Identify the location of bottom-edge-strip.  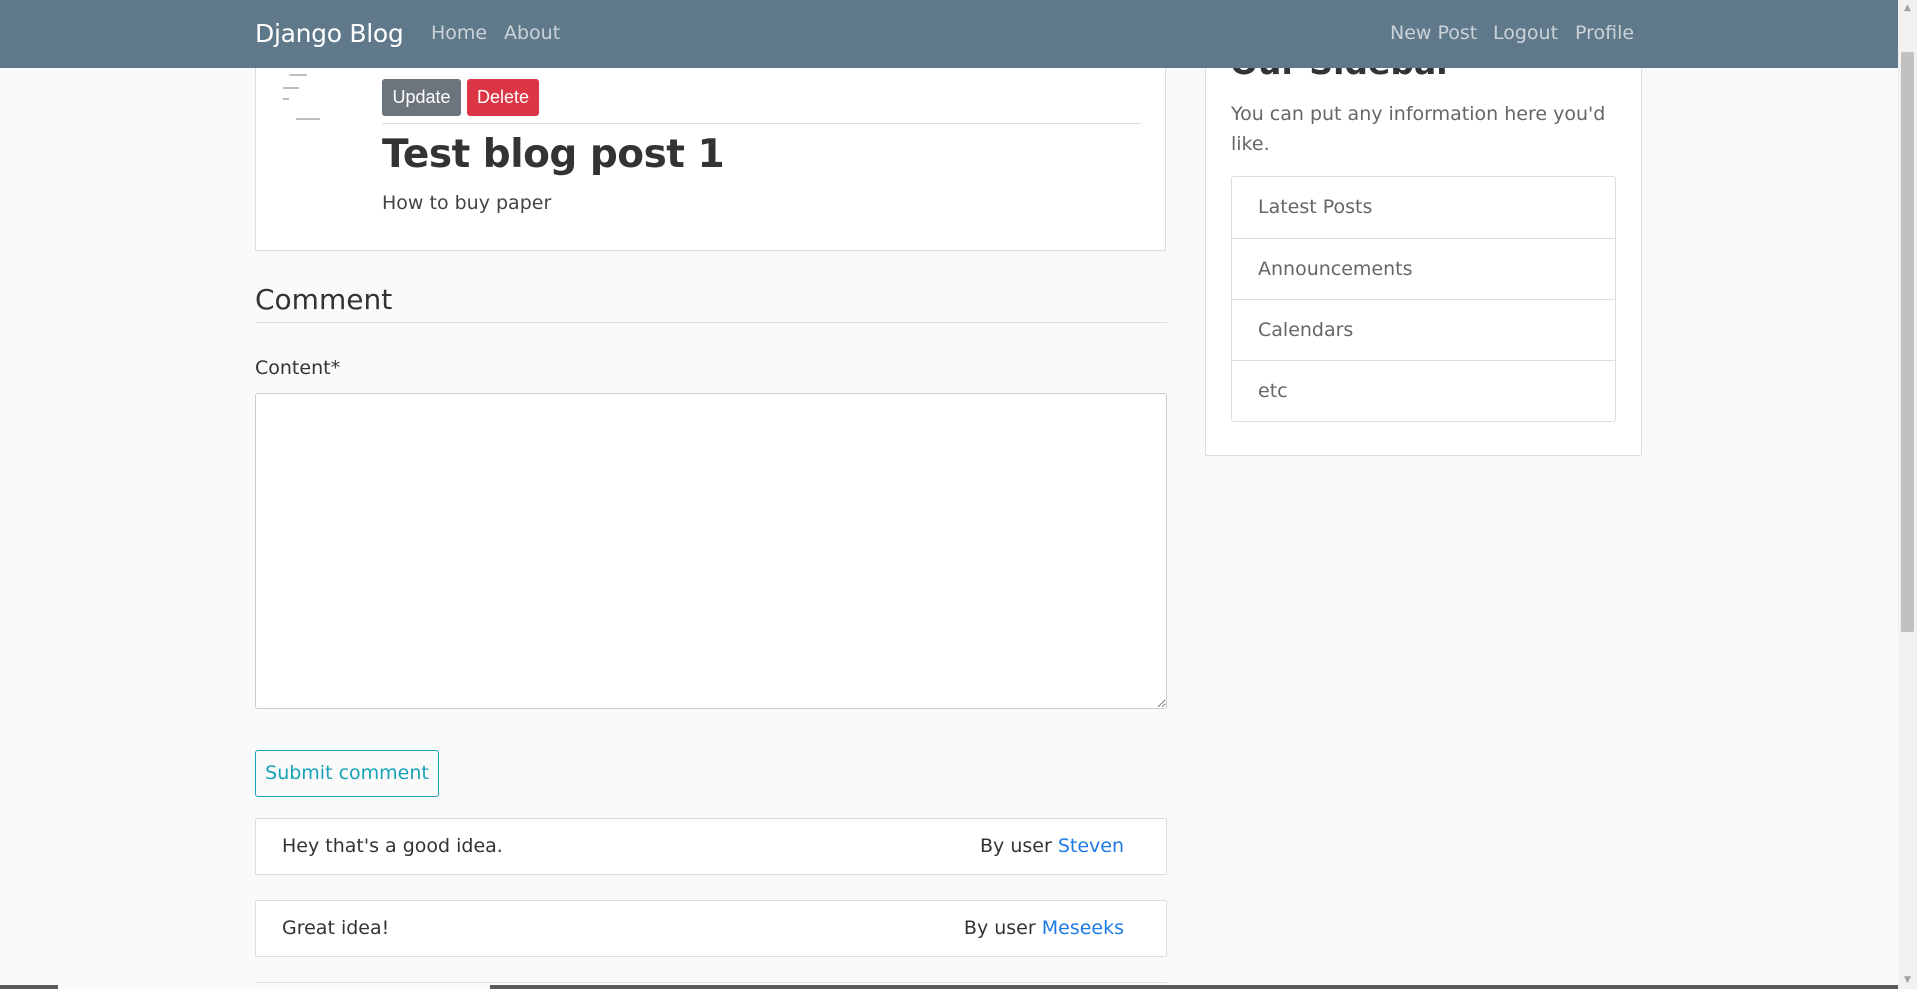
(949, 987).